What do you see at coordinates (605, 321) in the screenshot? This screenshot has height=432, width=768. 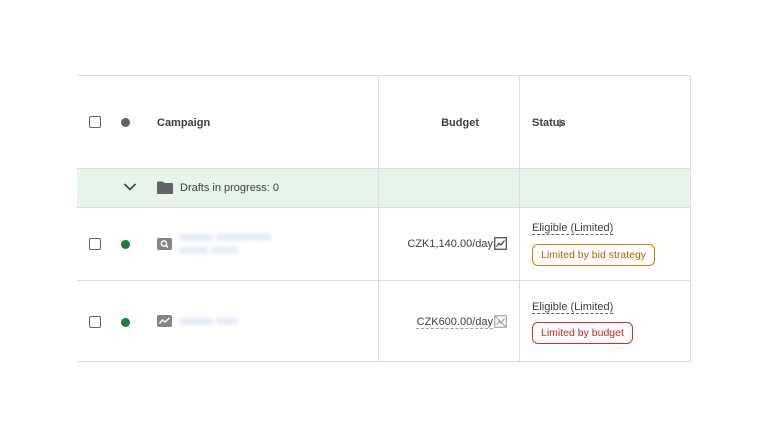 I see `status-cell: Eligible (Limited) Limited by budget` at bounding box center [605, 321].